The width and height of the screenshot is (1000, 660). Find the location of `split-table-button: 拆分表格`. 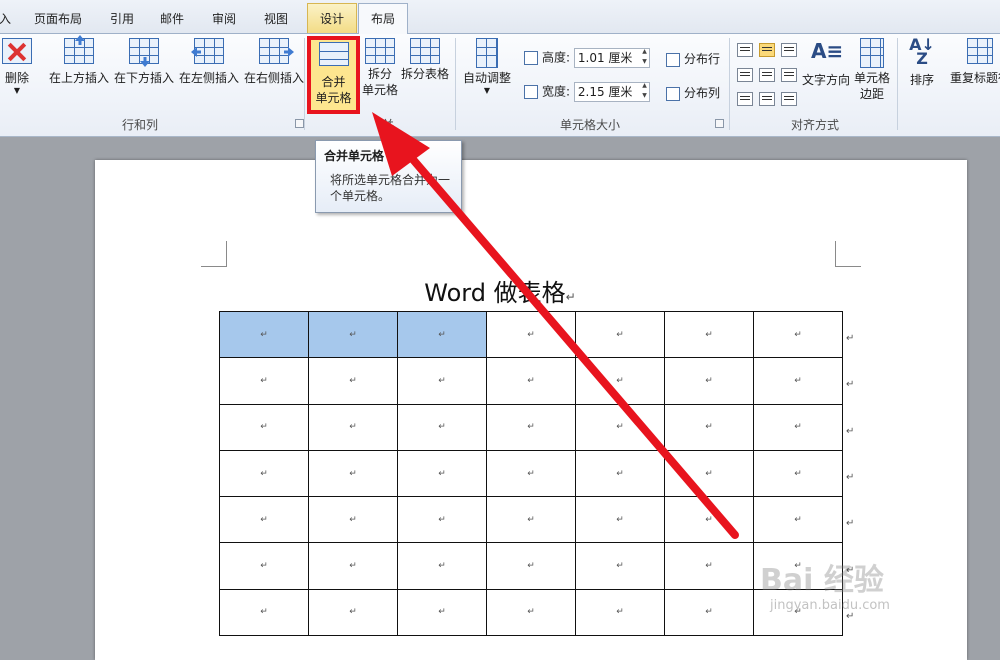

split-table-button: 拆分表格 is located at coordinates (425, 60).